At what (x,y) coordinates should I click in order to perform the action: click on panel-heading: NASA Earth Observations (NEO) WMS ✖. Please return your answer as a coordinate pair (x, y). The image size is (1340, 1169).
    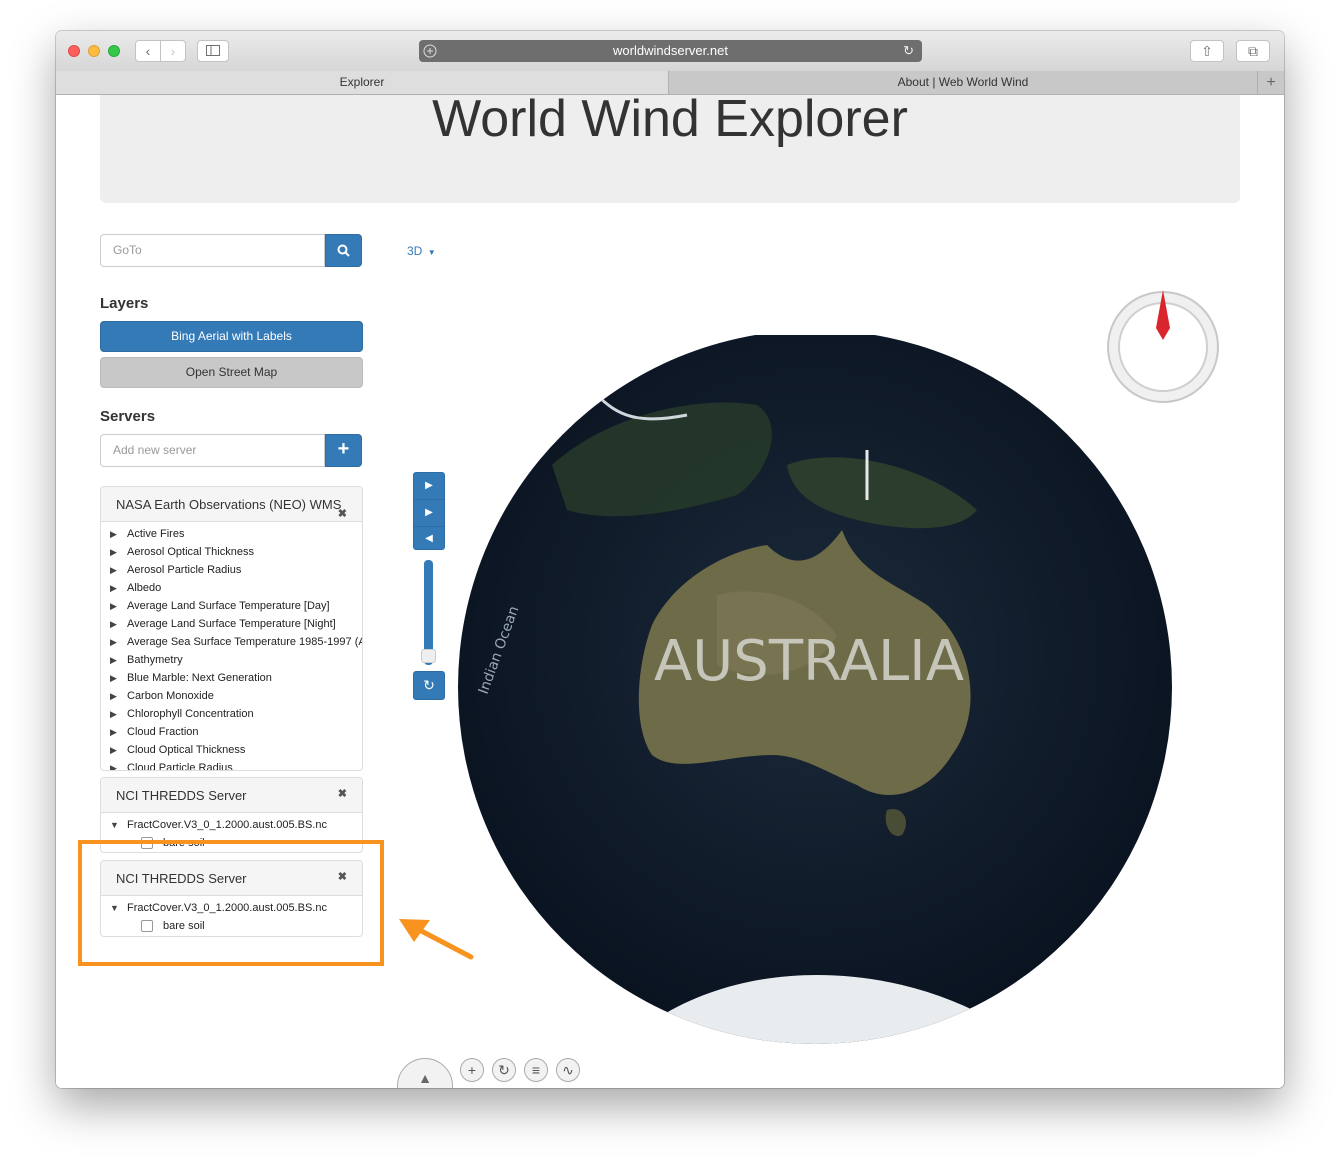
    Looking at the image, I should click on (231, 504).